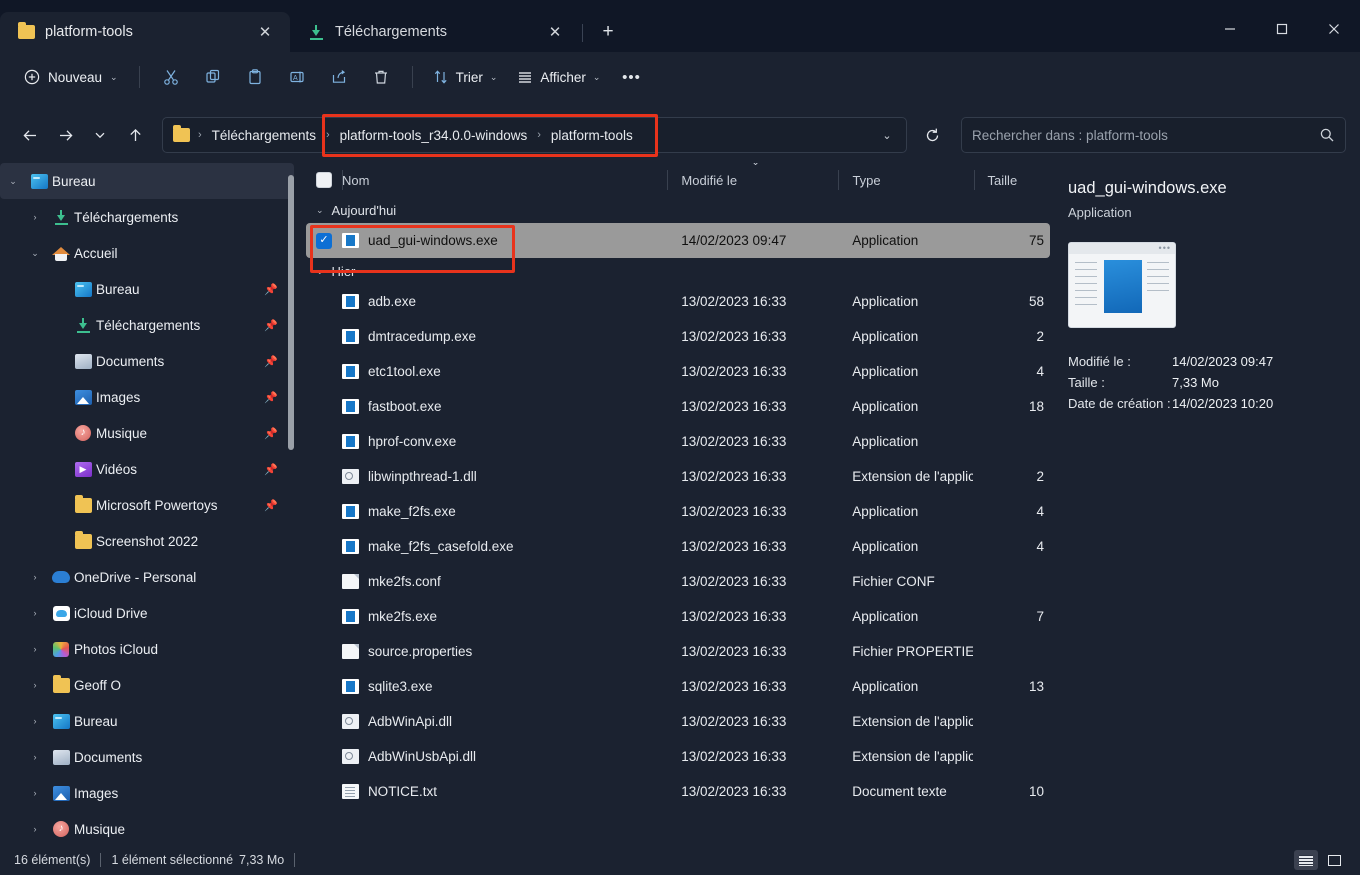 This screenshot has width=1360, height=875. What do you see at coordinates (678, 210) in the screenshot?
I see `file-group-header: ⌄ Aujourd'hui` at bounding box center [678, 210].